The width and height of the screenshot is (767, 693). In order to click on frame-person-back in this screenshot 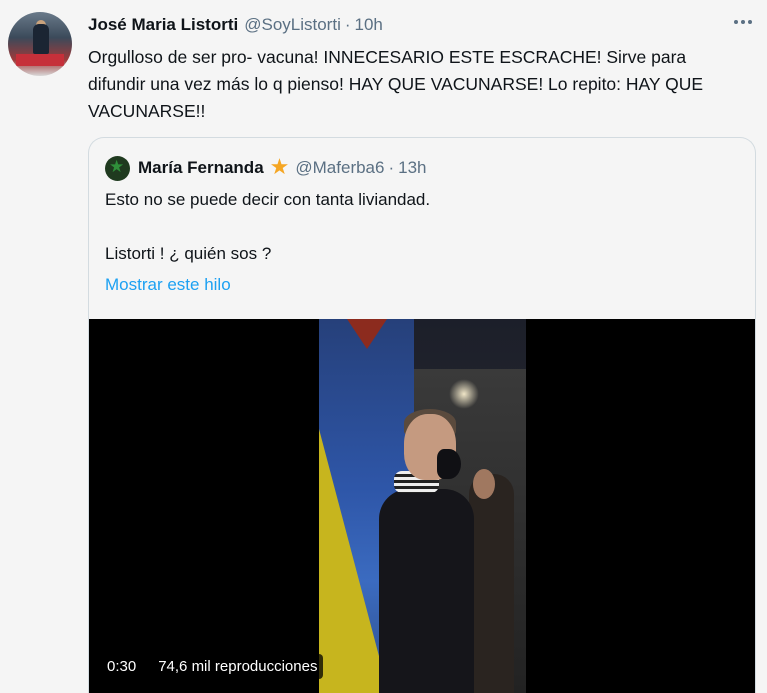, I will do `click(491, 583)`.